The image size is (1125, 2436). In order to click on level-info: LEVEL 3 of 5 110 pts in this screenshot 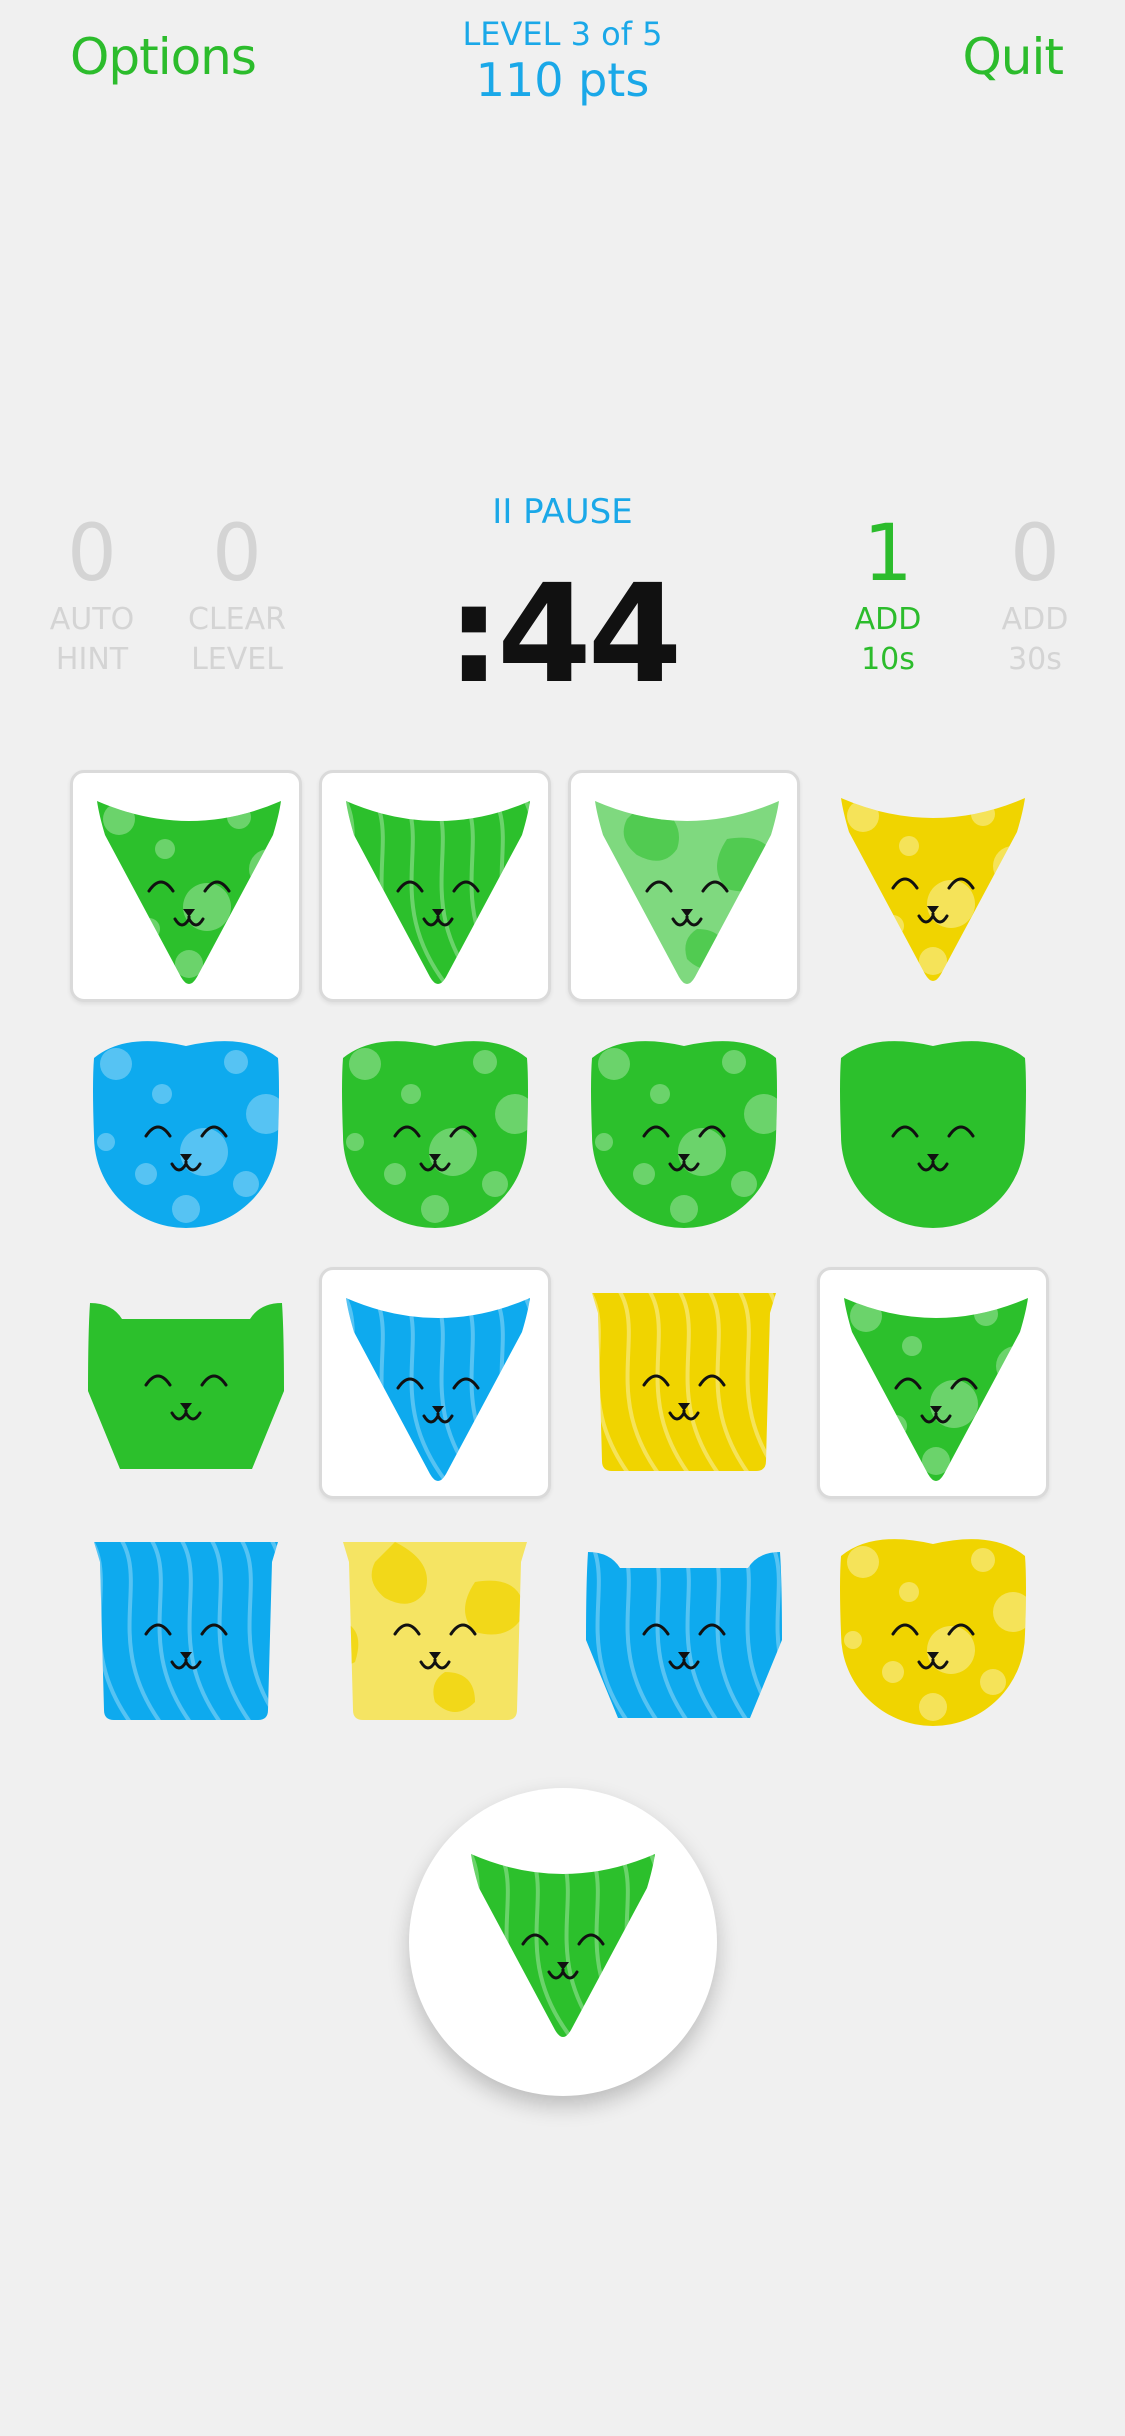, I will do `click(562, 60)`.